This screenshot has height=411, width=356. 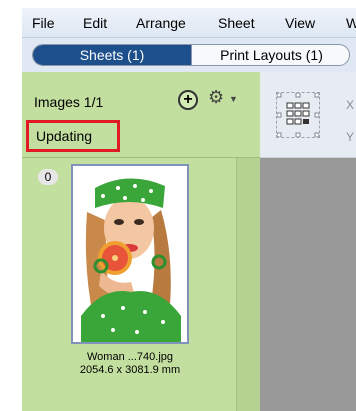 What do you see at coordinates (141, 115) in the screenshot?
I see `images-panel-header: Images 1/1 + ⚙ ▼ Updating` at bounding box center [141, 115].